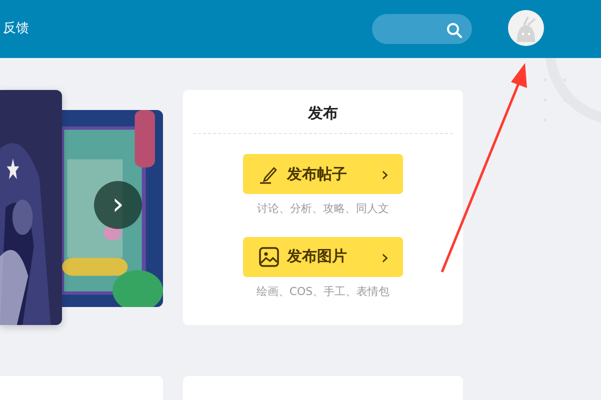  Describe the element at coordinates (454, 30) in the screenshot. I see `search-icon` at that location.